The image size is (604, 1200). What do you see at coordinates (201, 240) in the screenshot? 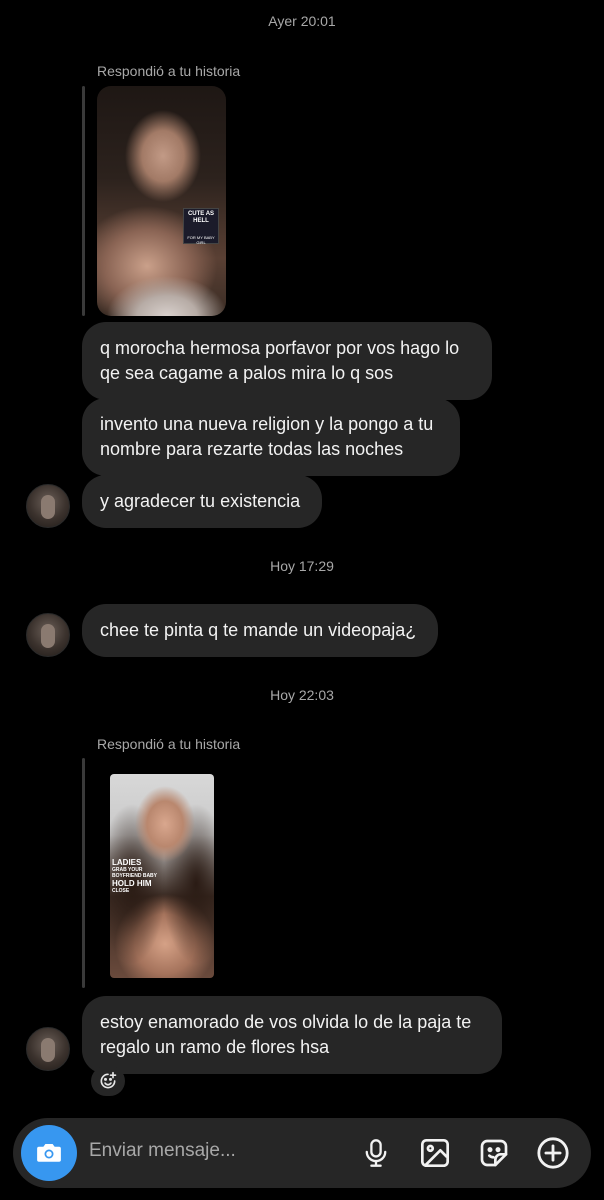
I see `sticker-caption: FOR MY BABY GIRL` at bounding box center [201, 240].